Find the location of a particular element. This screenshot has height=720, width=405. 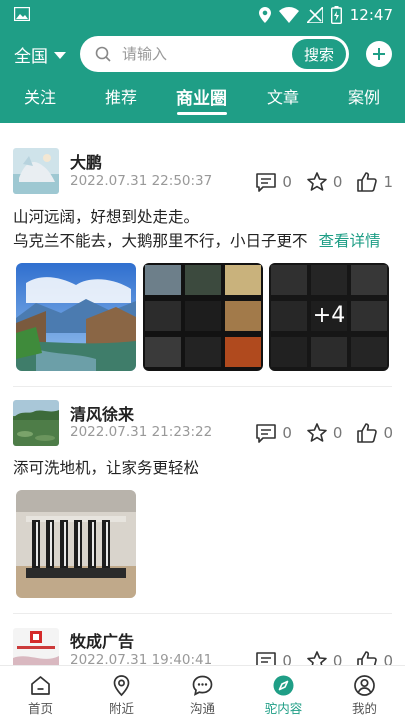

bottom-nav: 首页 附近 沟通 驼内容 我的 is located at coordinates (202, 692).